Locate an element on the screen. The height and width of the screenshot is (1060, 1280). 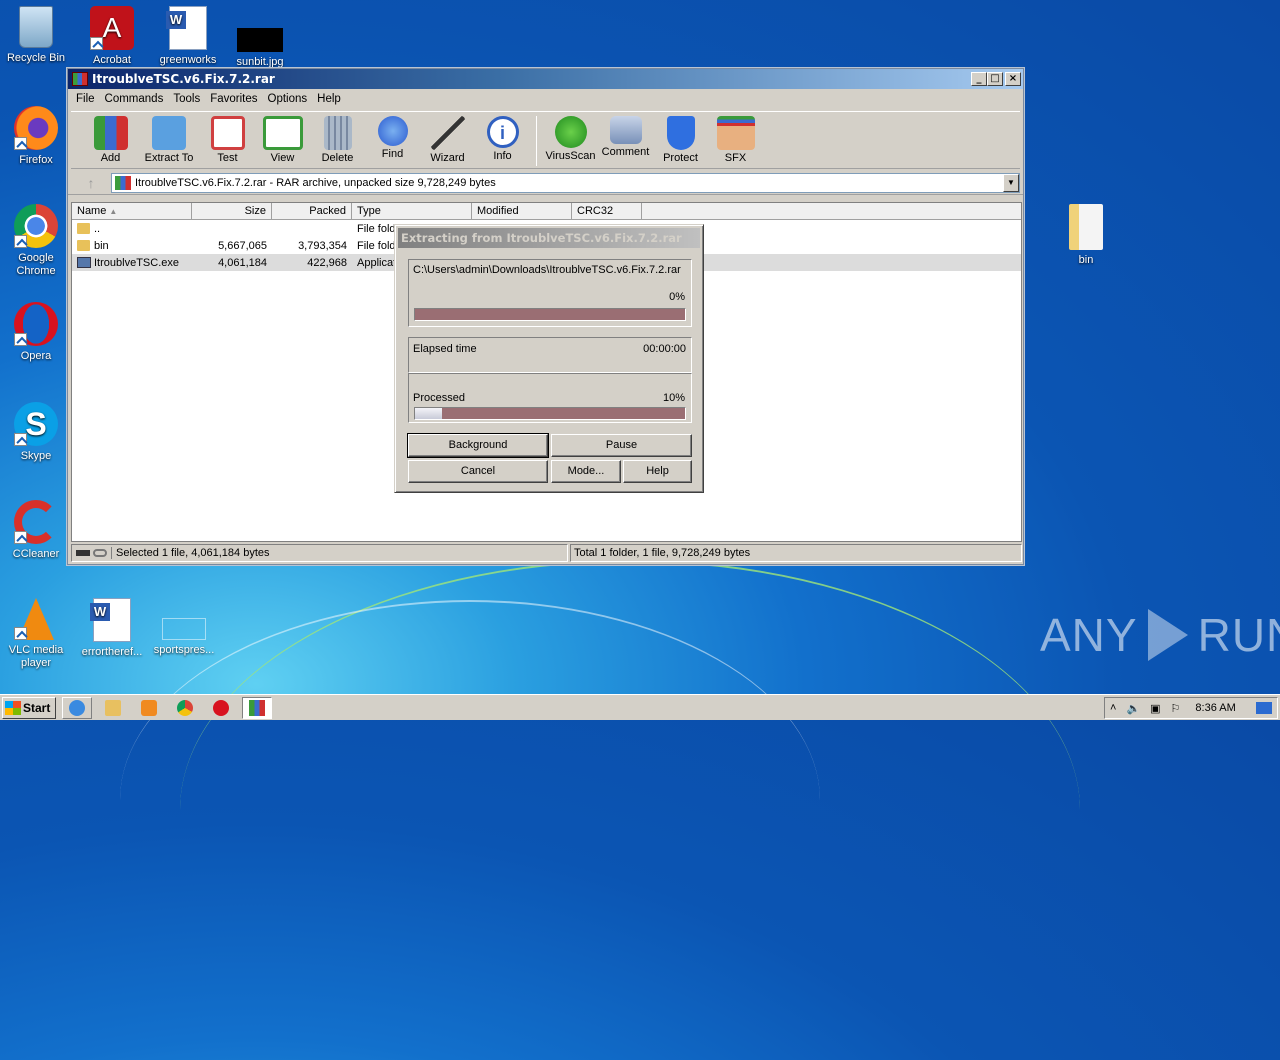
taskbar-winrar is located at coordinates (257, 707).